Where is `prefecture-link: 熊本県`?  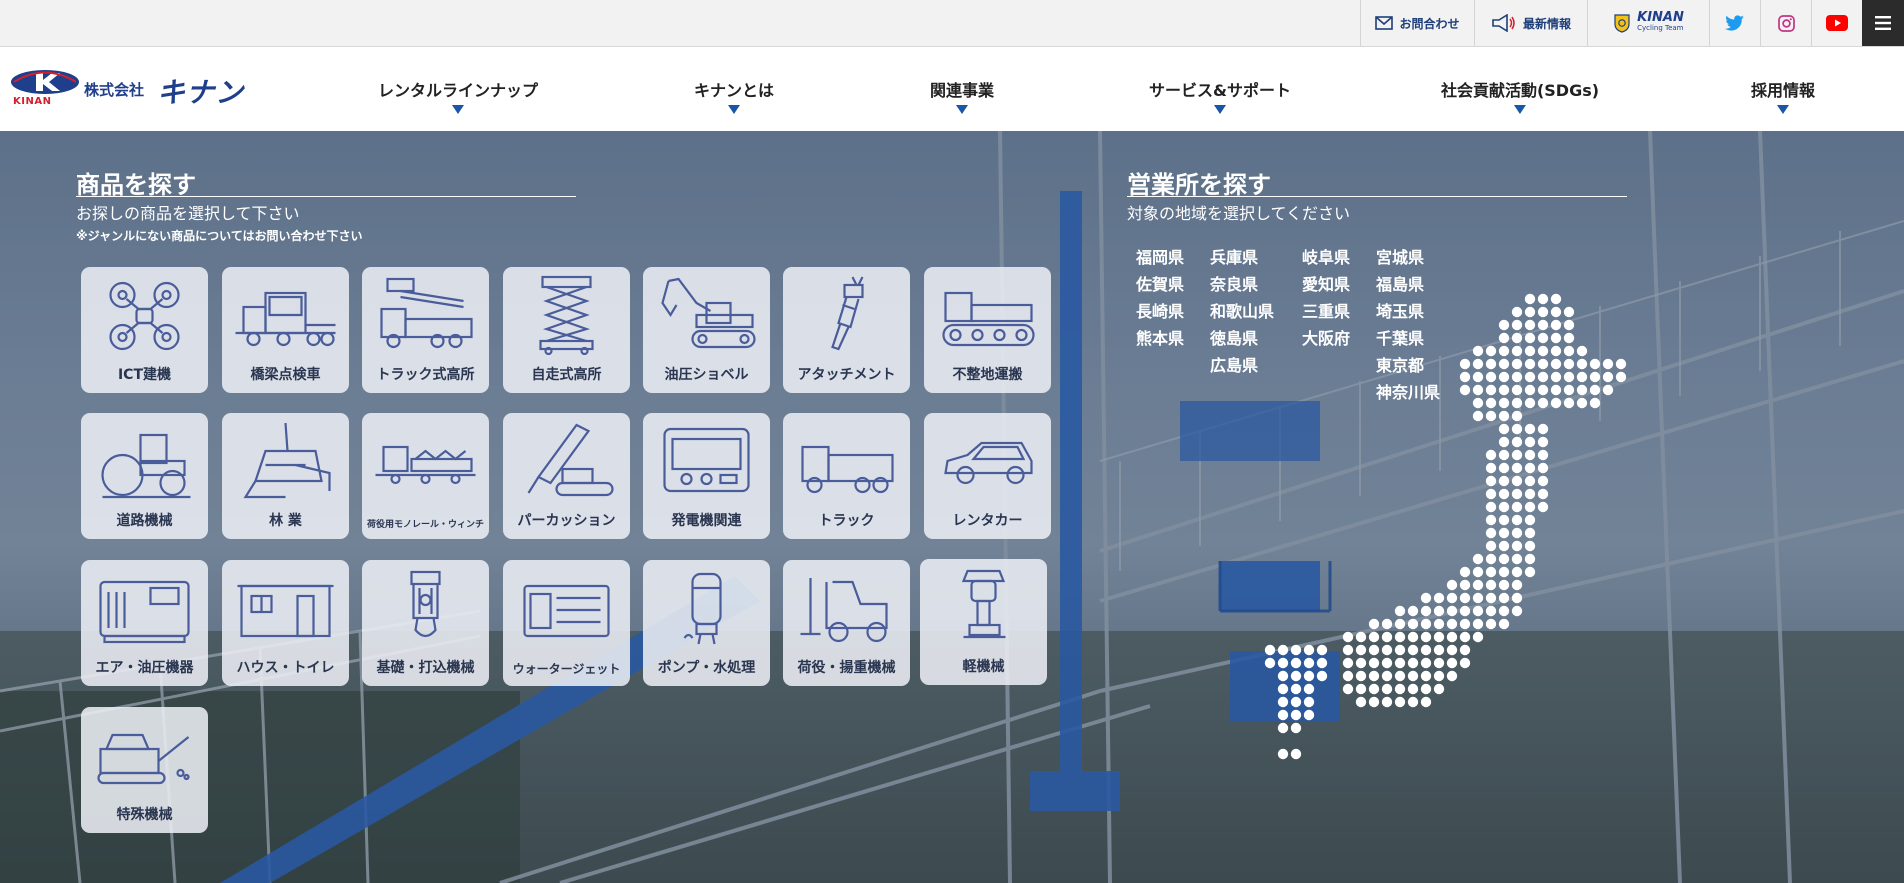
prefecture-link: 熊本県 is located at coordinates (1160, 337).